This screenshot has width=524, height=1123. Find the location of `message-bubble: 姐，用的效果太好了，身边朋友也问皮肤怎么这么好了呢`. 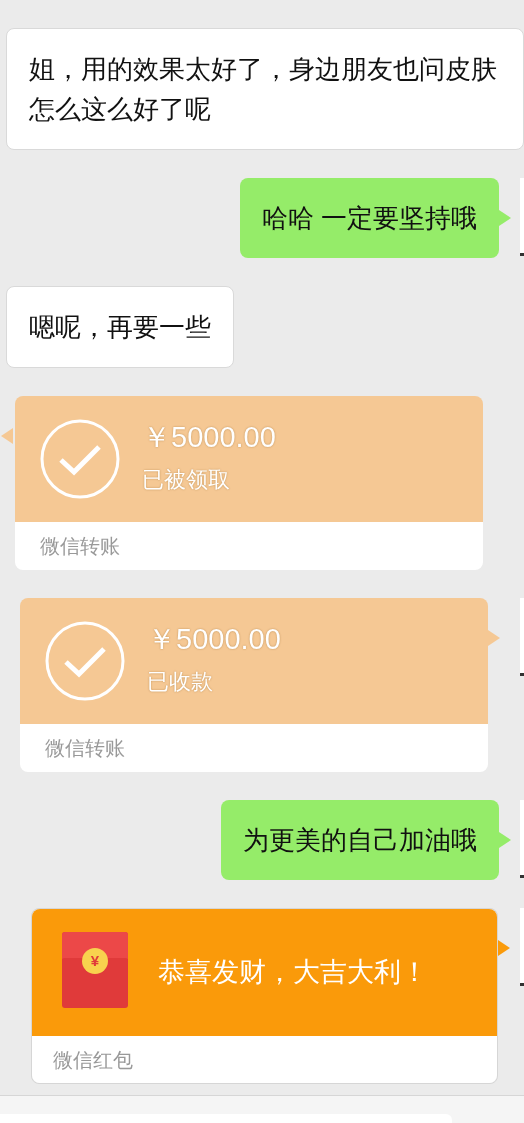

message-bubble: 姐，用的效果太好了，身边朋友也问皮肤怎么这么好了呢 is located at coordinates (265, 89).